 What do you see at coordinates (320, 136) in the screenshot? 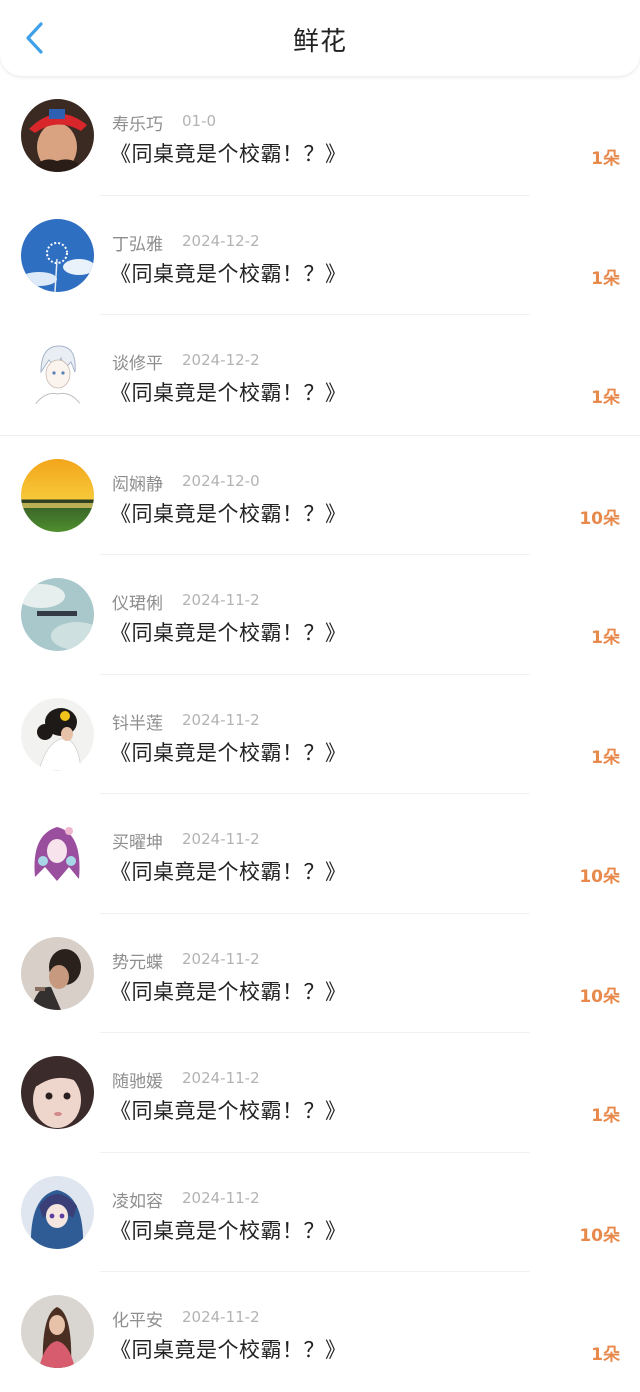
I see `list-item: 寿乐巧 01-0 《同桌竟是个校霸！？》 1朵` at bounding box center [320, 136].